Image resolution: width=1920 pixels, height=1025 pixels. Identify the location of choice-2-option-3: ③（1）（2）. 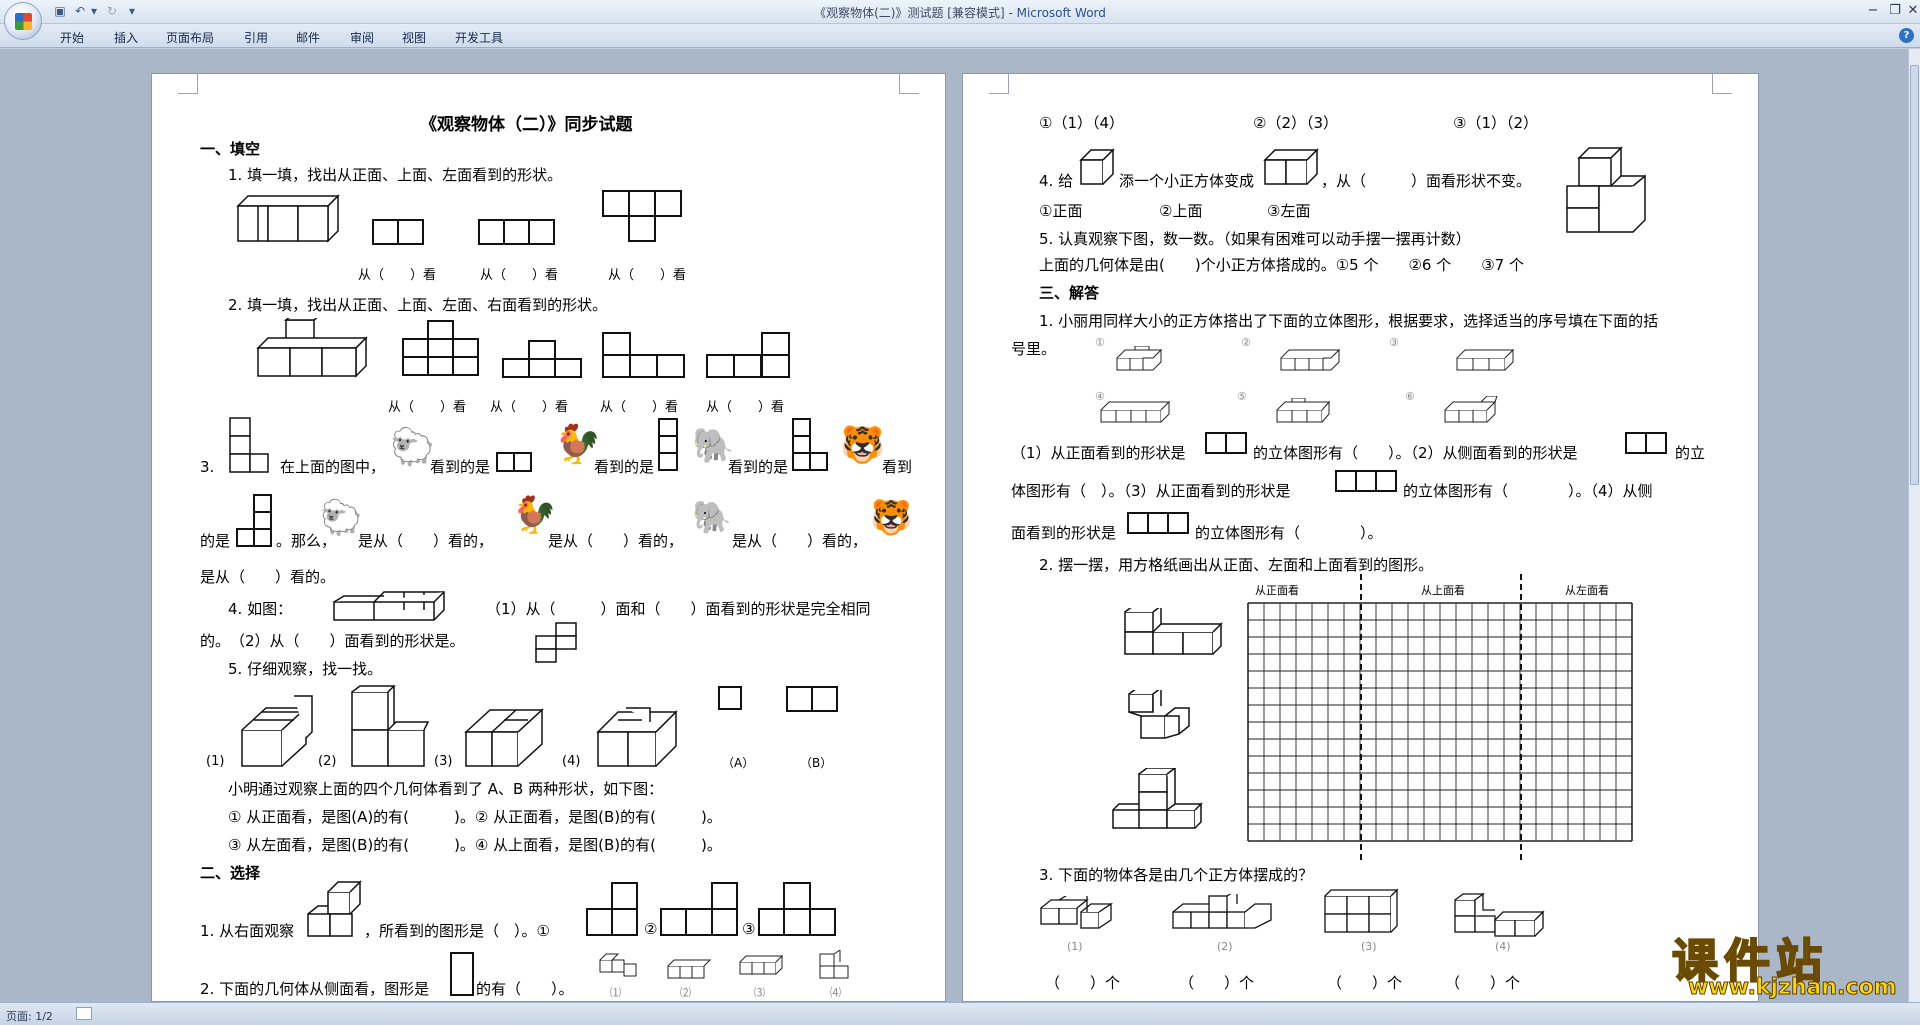
(1496, 123).